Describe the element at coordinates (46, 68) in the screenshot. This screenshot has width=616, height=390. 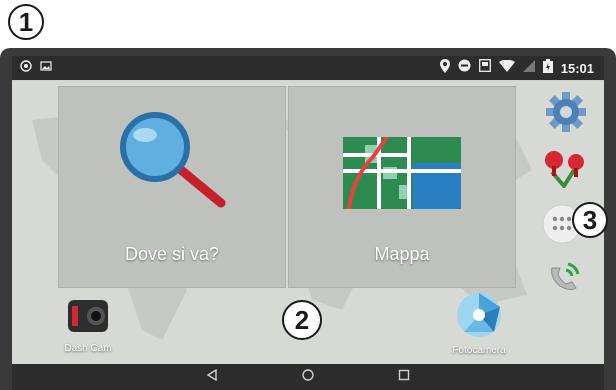
I see `image-notification-icon` at that location.